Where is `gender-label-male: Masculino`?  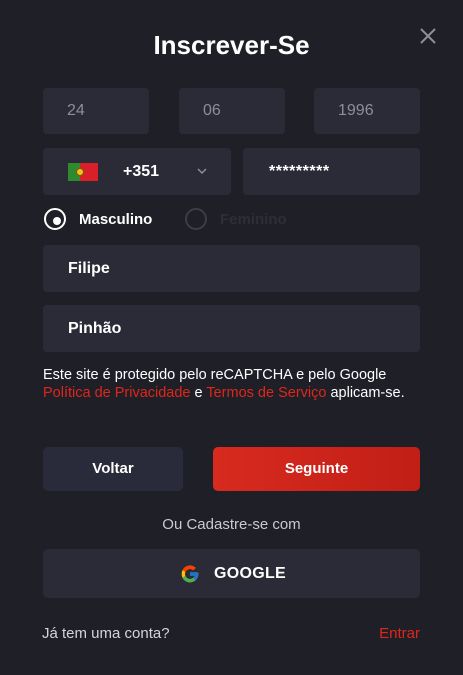
gender-label-male: Masculino is located at coordinates (116, 219).